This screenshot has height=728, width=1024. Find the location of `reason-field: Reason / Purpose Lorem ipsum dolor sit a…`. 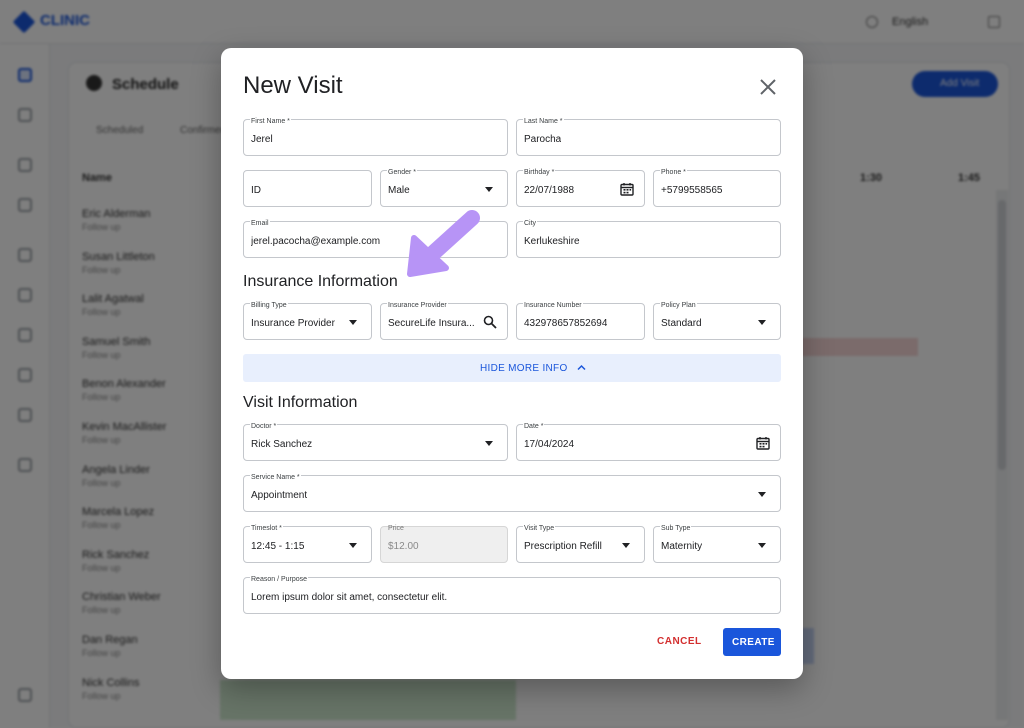

reason-field: Reason / Purpose Lorem ipsum dolor sit a… is located at coordinates (512, 595).